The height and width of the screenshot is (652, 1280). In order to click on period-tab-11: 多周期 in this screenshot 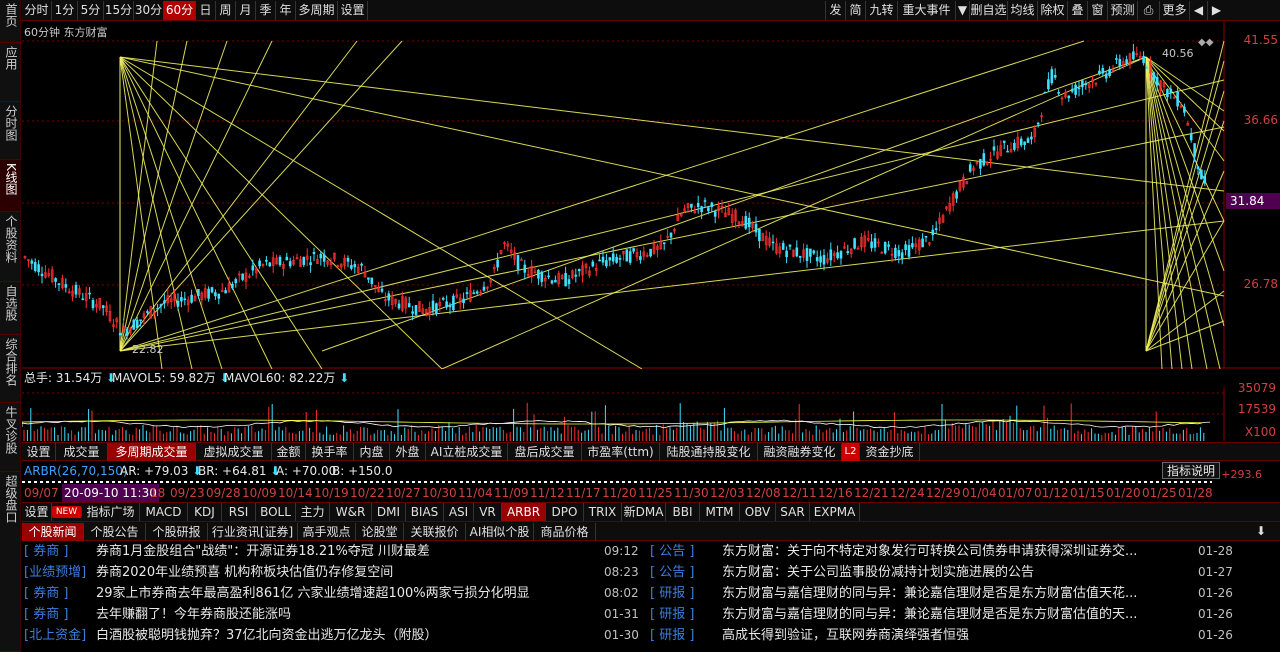, I will do `click(317, 10)`.